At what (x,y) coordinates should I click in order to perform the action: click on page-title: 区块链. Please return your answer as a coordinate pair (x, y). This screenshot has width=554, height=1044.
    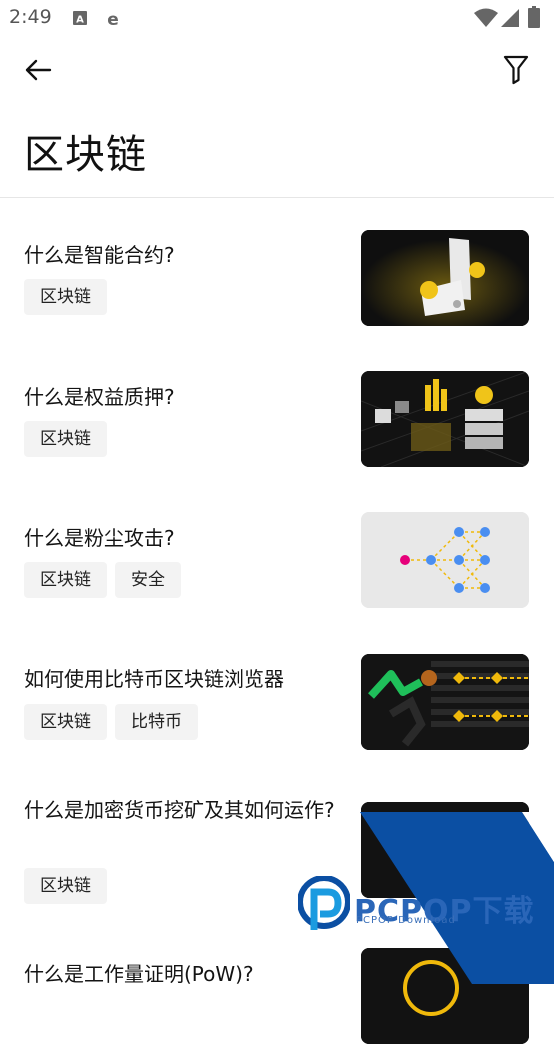
    Looking at the image, I should click on (85, 155).